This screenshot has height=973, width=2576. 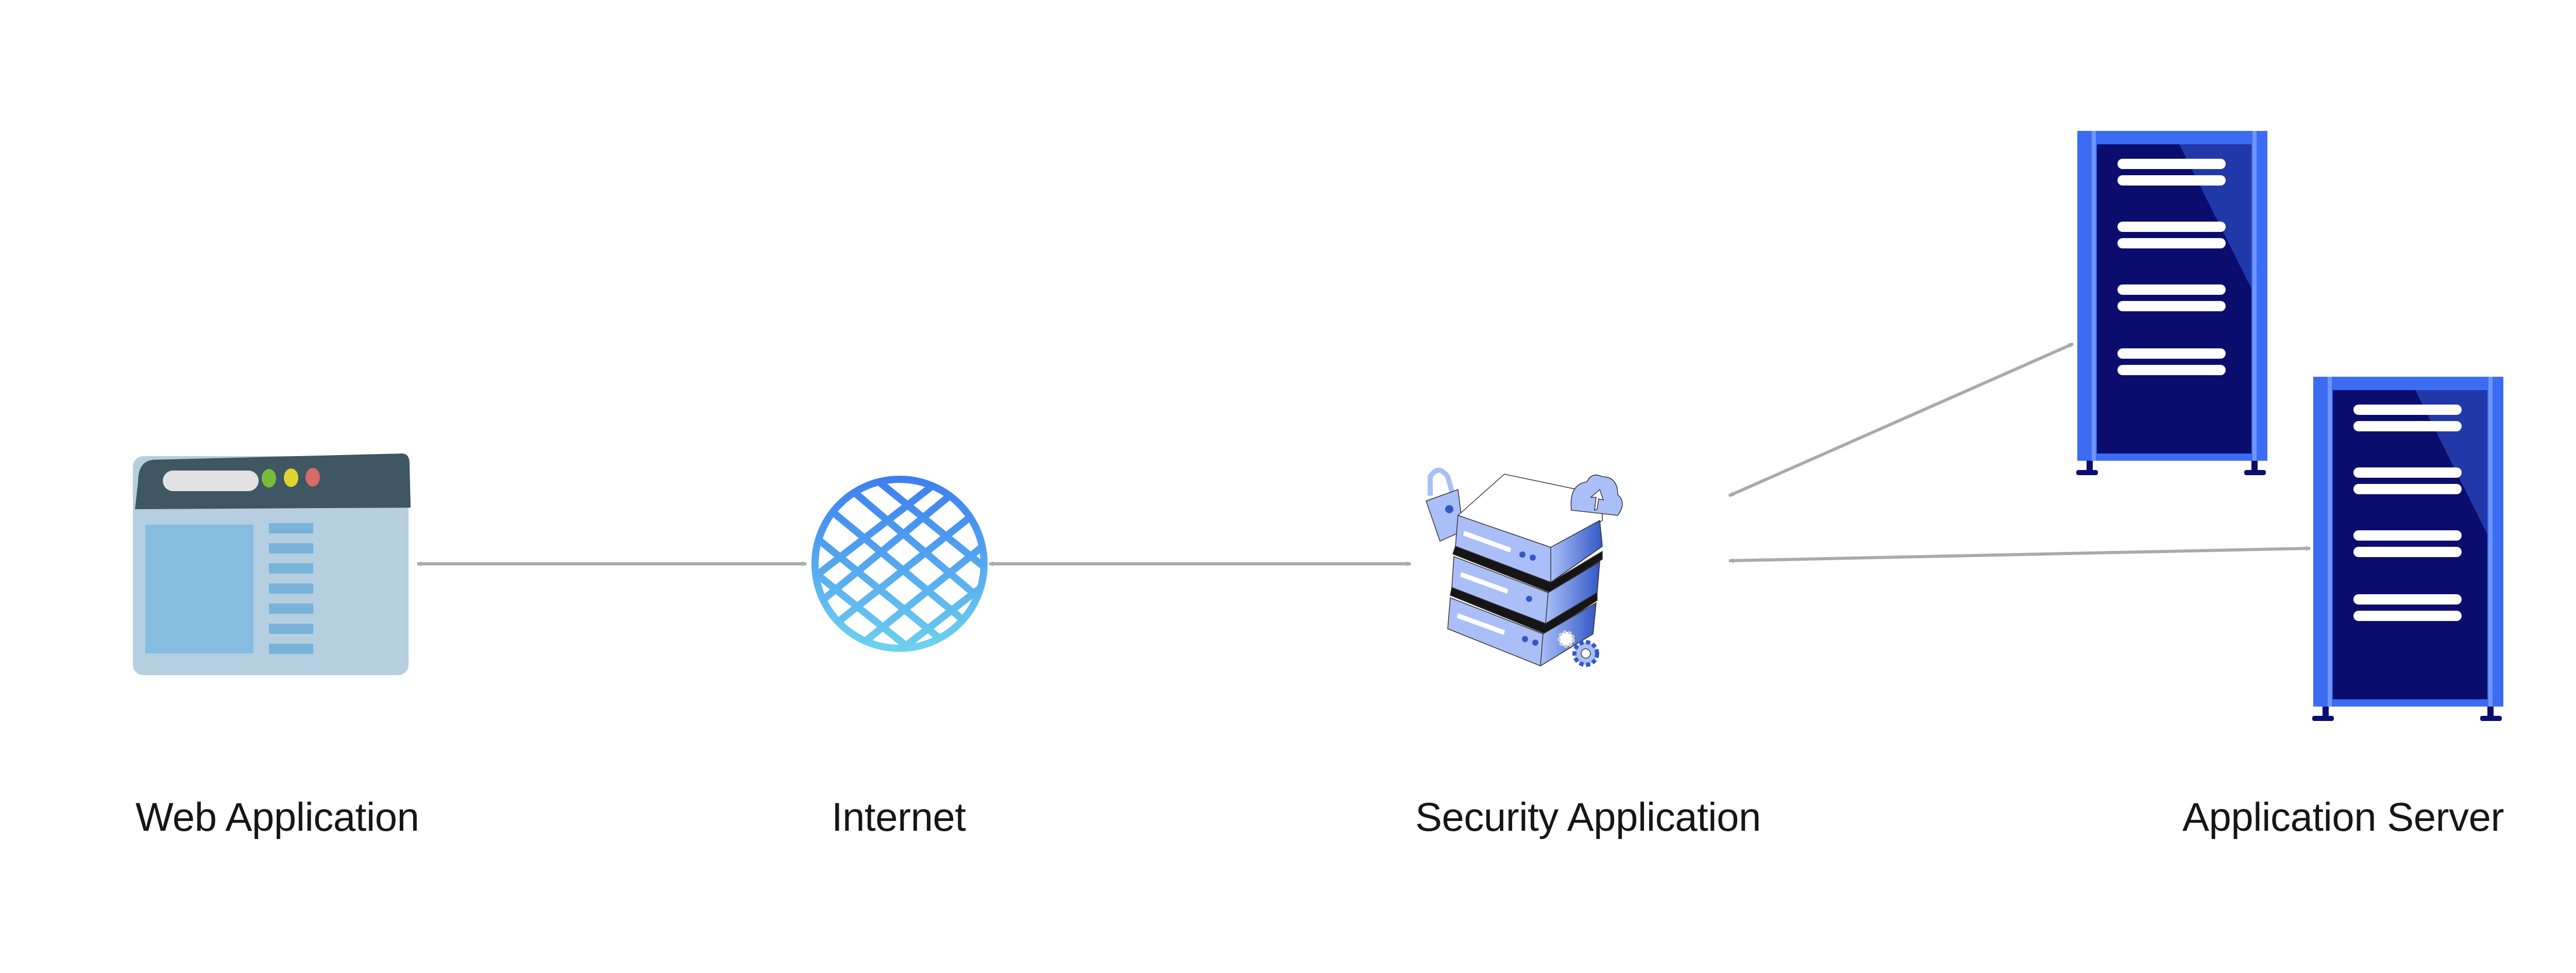 What do you see at coordinates (899, 564) in the screenshot?
I see `globe-icon` at bounding box center [899, 564].